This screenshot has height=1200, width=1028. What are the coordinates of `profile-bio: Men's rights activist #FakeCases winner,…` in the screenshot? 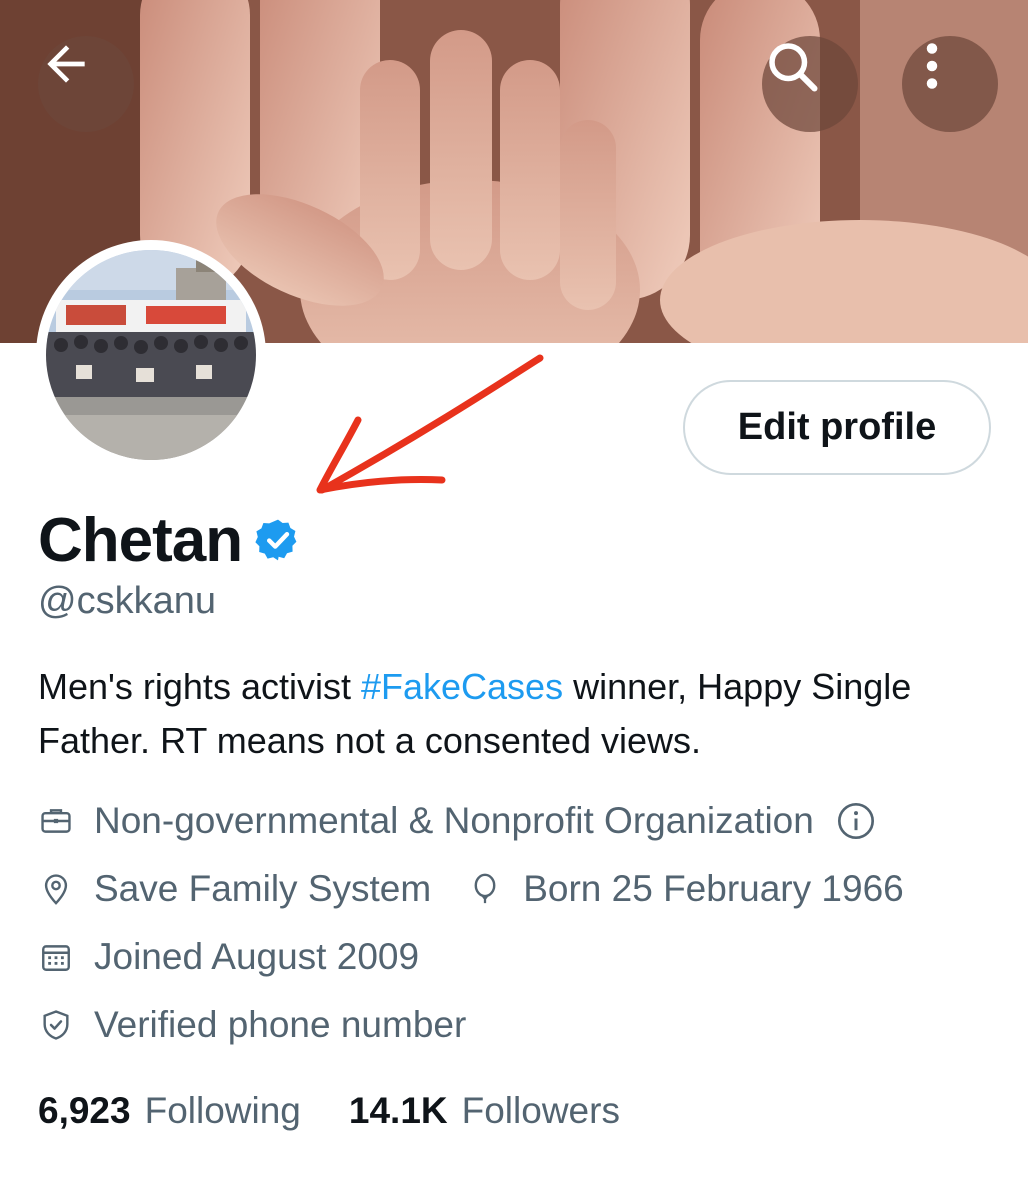 It's located at (518, 714).